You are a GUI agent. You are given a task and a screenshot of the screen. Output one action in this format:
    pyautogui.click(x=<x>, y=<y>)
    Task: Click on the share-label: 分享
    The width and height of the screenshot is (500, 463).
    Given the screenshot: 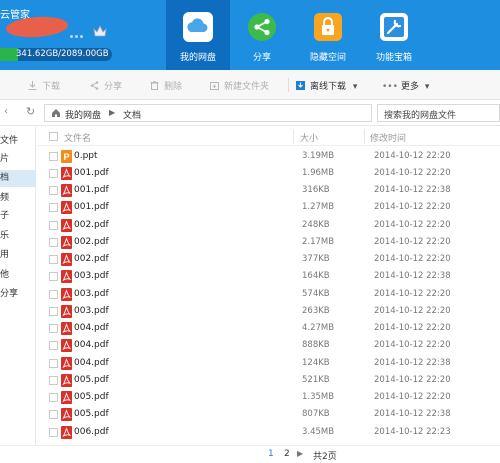 What is the action you would take?
    pyautogui.click(x=113, y=87)
    